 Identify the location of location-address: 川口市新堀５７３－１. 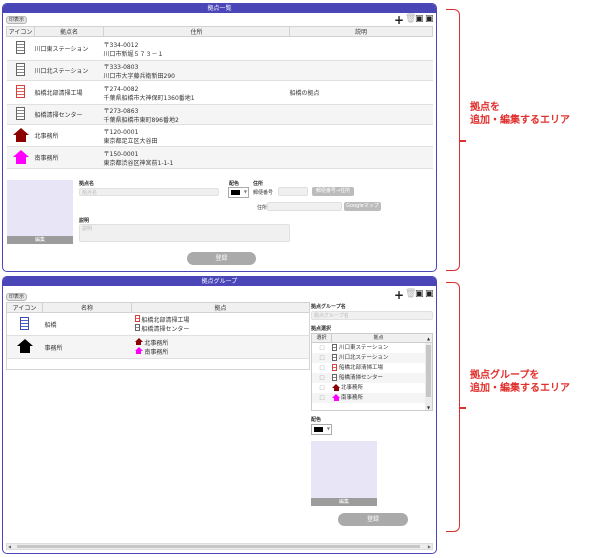
(133, 54).